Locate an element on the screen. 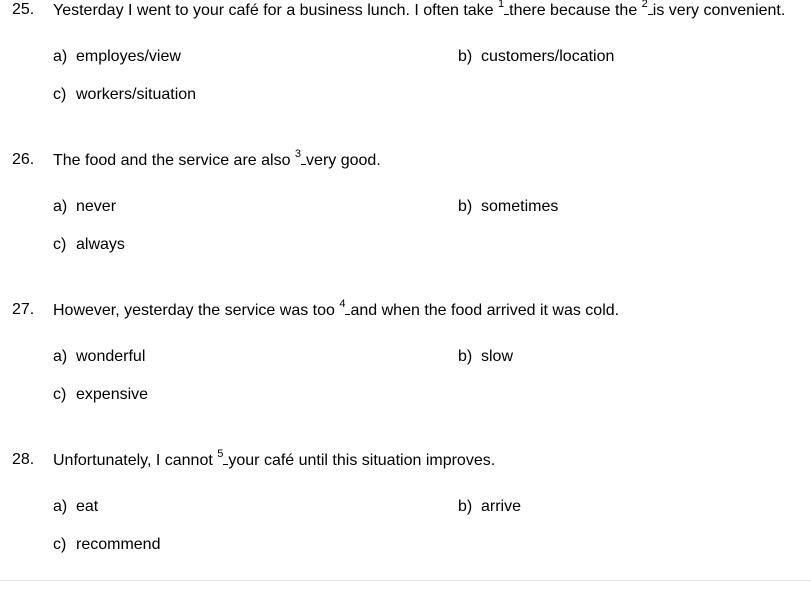 Image resolution: width=811 pixels, height=600 pixels. bottom-divider is located at coordinates (405, 580).